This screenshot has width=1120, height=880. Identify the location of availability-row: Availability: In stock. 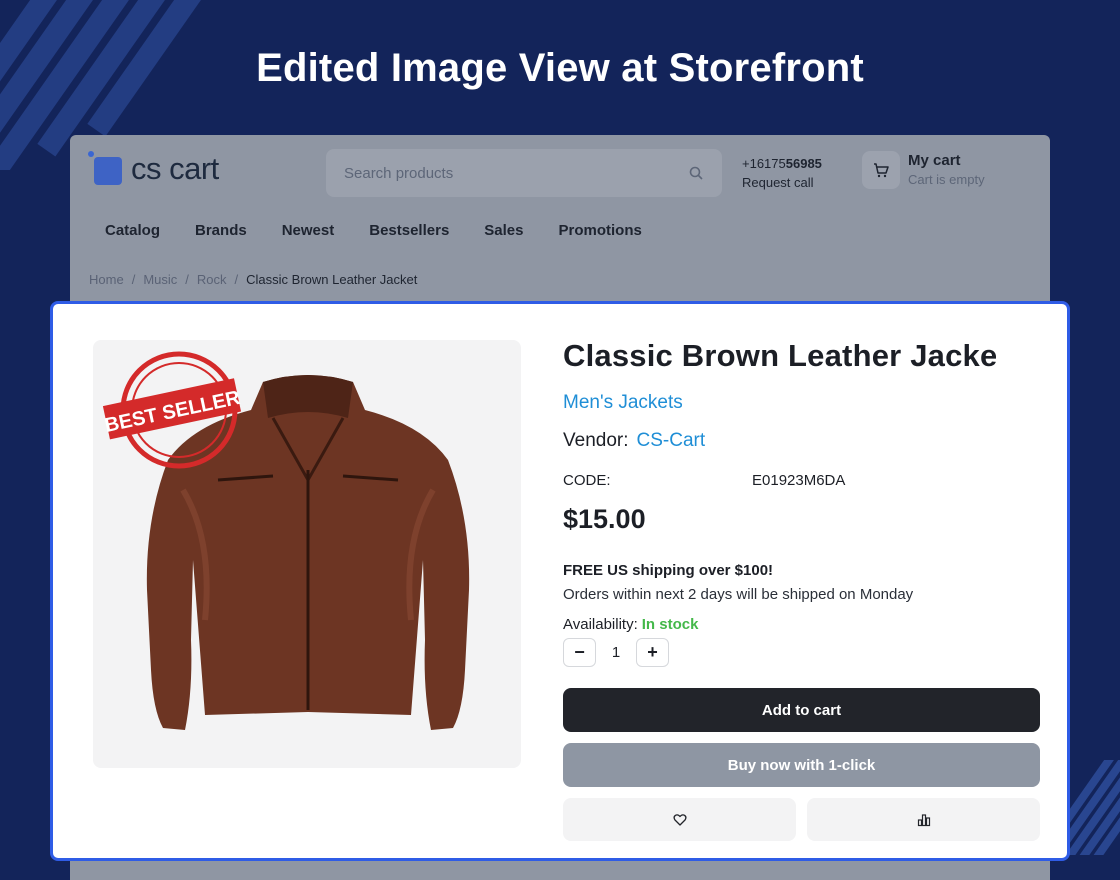
(630, 624).